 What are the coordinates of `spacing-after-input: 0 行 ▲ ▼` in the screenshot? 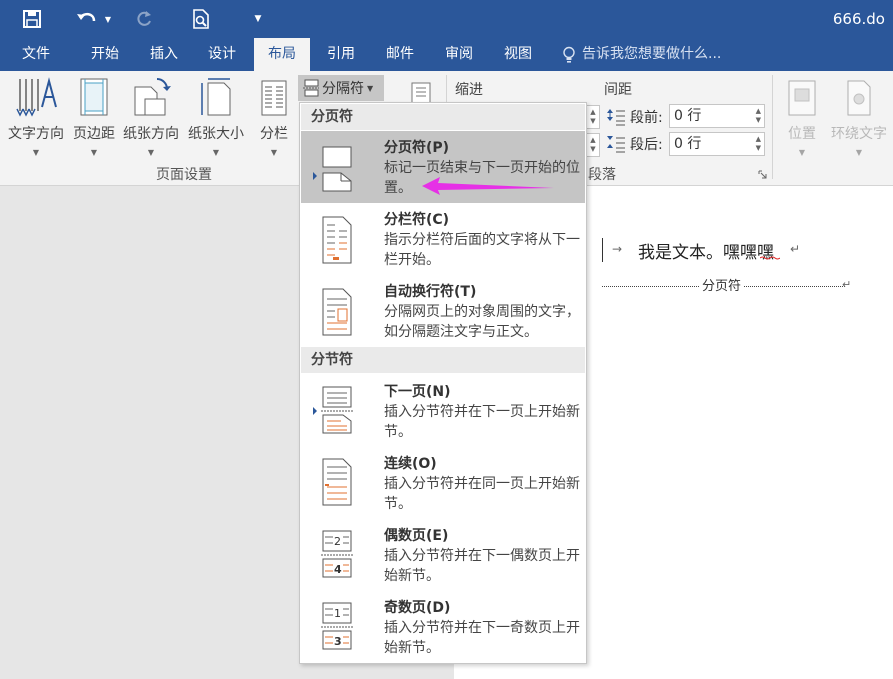 It's located at (717, 144).